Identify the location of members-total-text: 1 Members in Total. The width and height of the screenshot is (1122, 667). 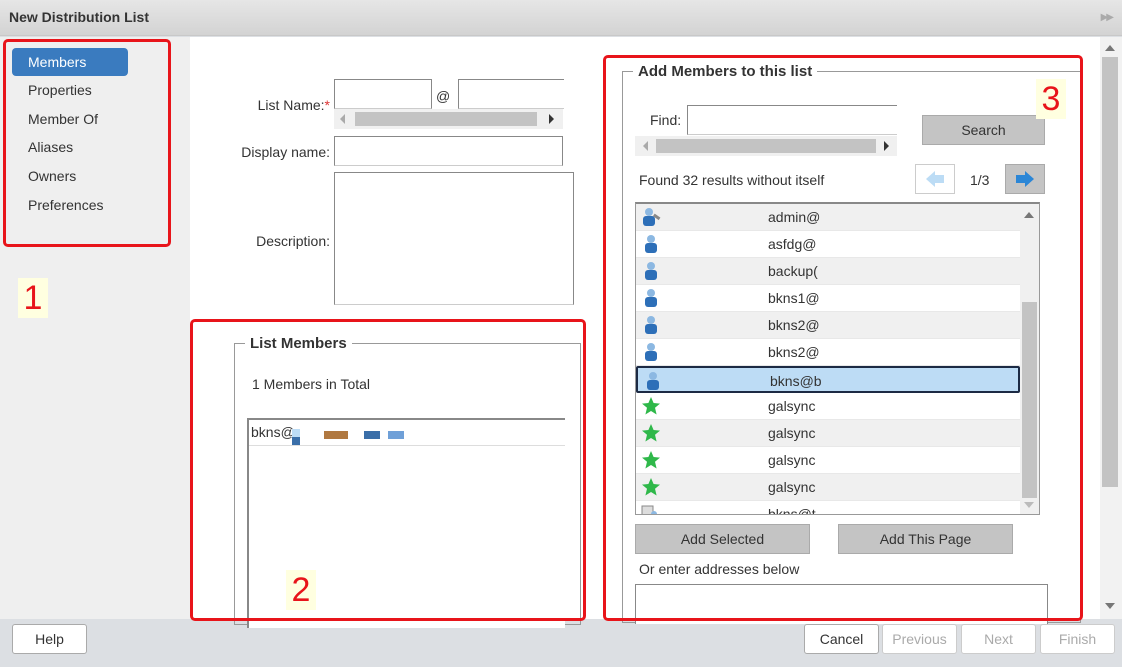
(311, 384).